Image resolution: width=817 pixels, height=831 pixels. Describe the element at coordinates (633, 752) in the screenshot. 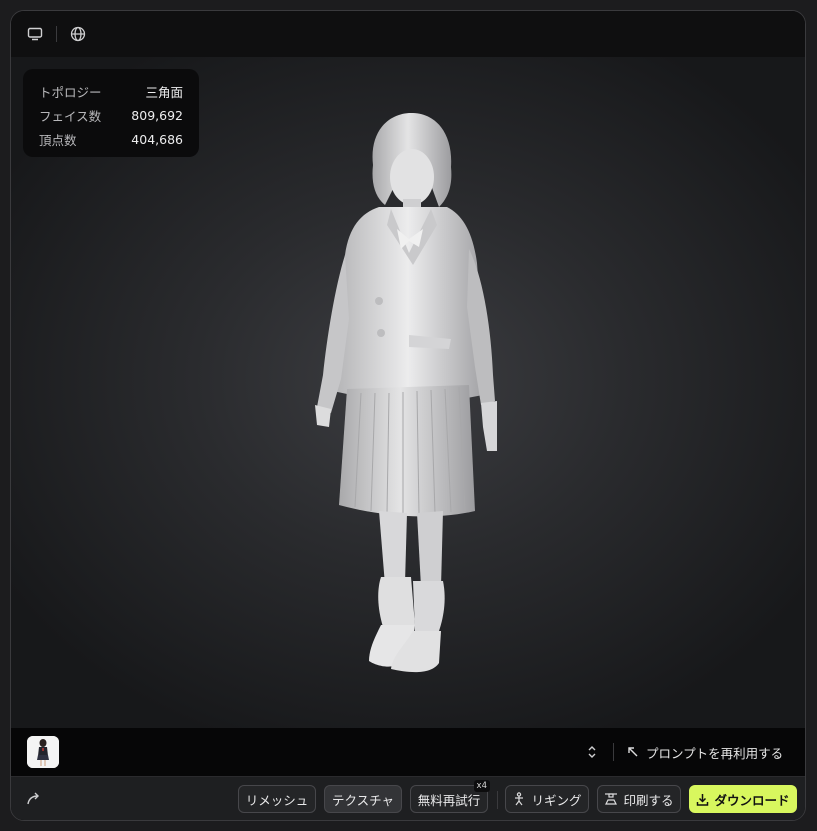

I see `arrow-up-left-icon` at that location.